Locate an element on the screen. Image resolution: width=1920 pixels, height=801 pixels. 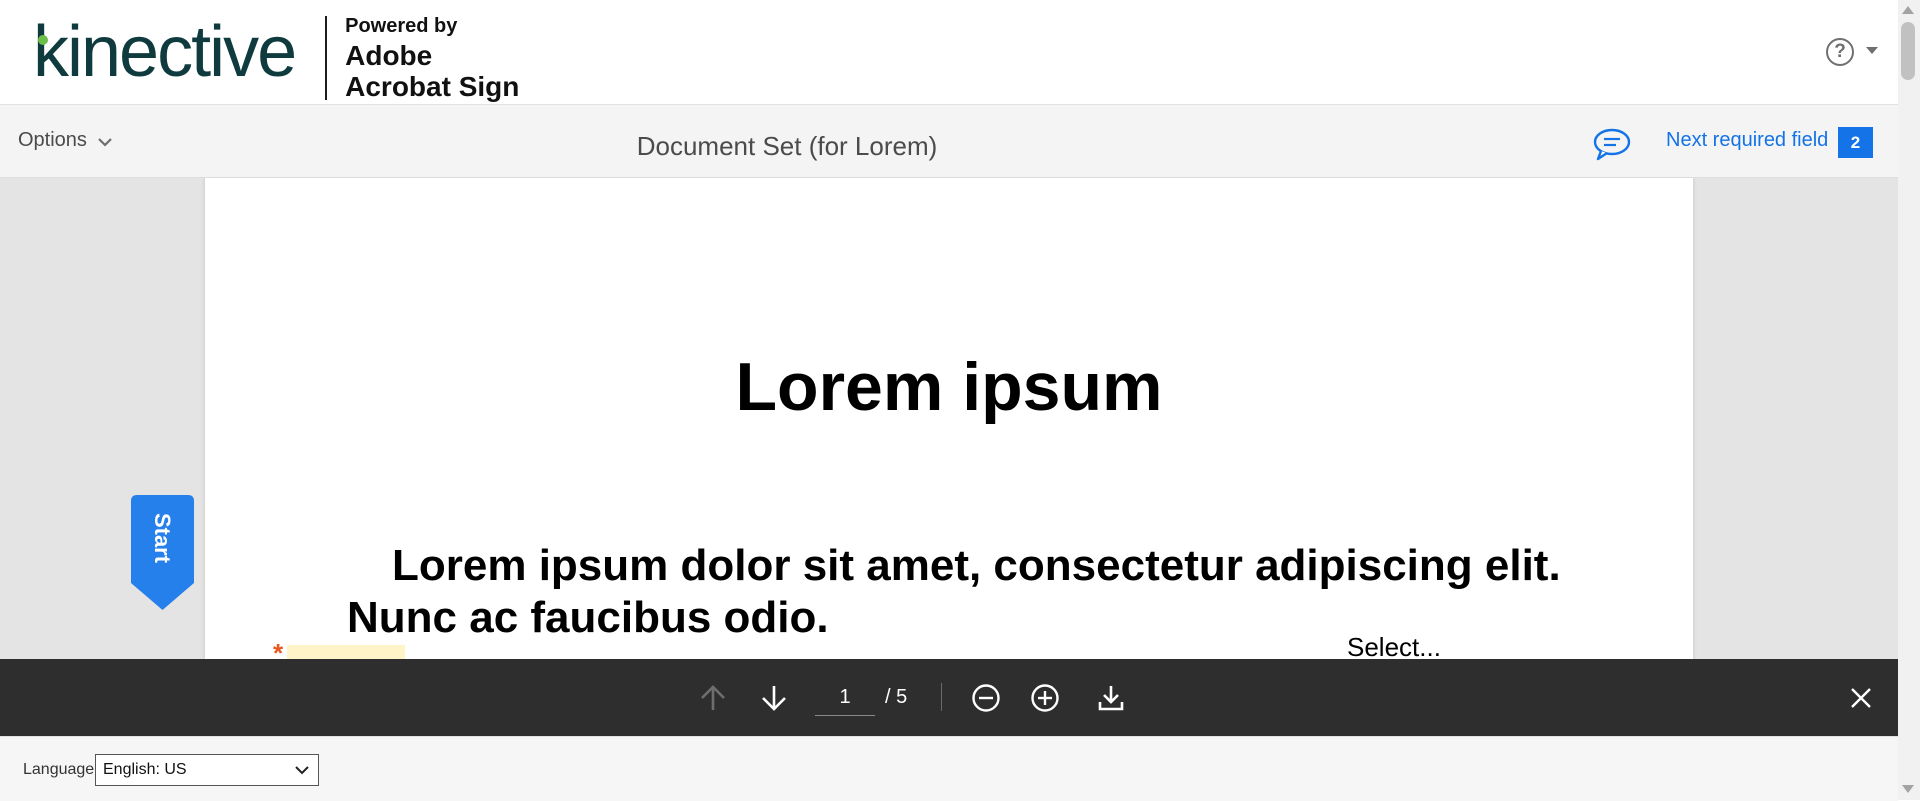
scrollbar-thumb is located at coordinates (1908, 51).